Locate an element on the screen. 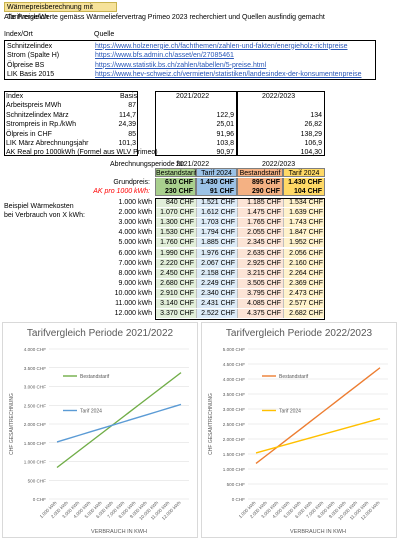 The height and width of the screenshot is (543, 400). index-cell-p1: 25,01 is located at coordinates (225, 124).